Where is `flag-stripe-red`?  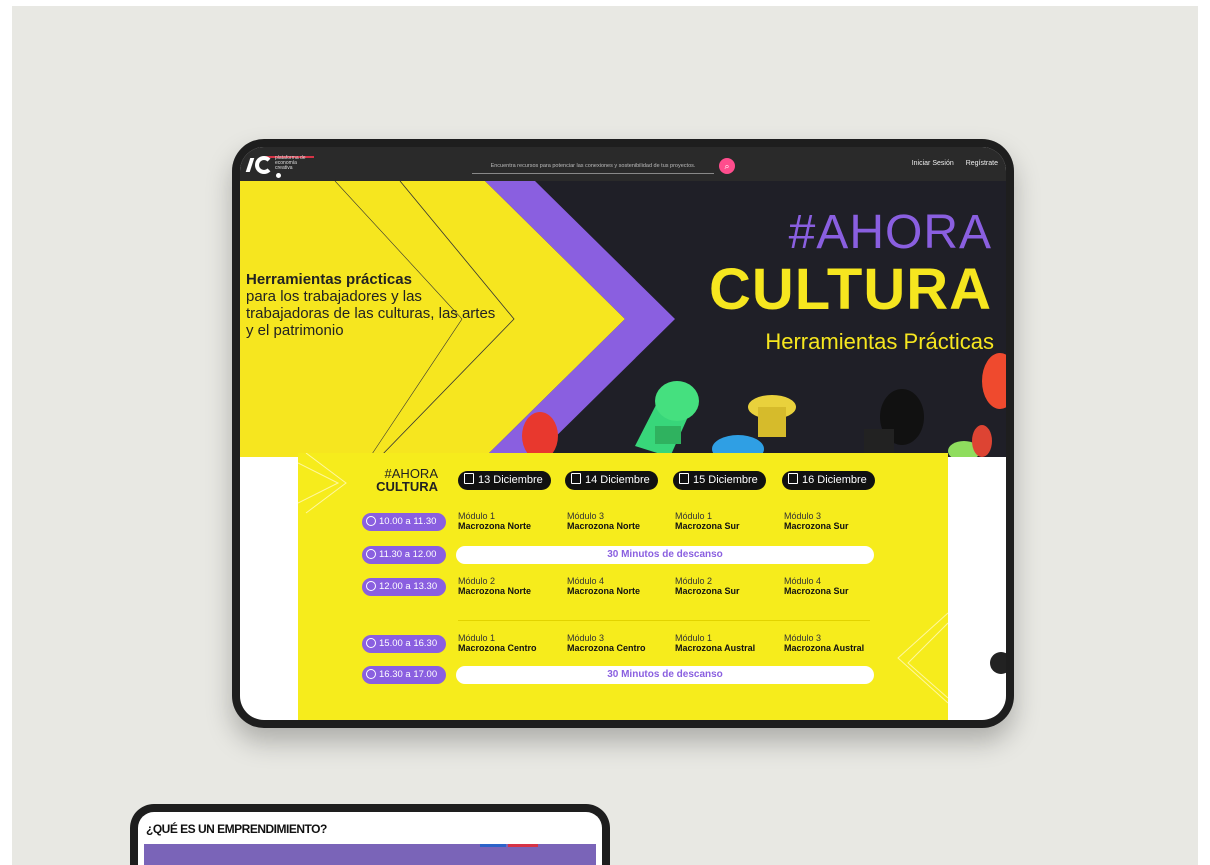 flag-stripe-red is located at coordinates (523, 845).